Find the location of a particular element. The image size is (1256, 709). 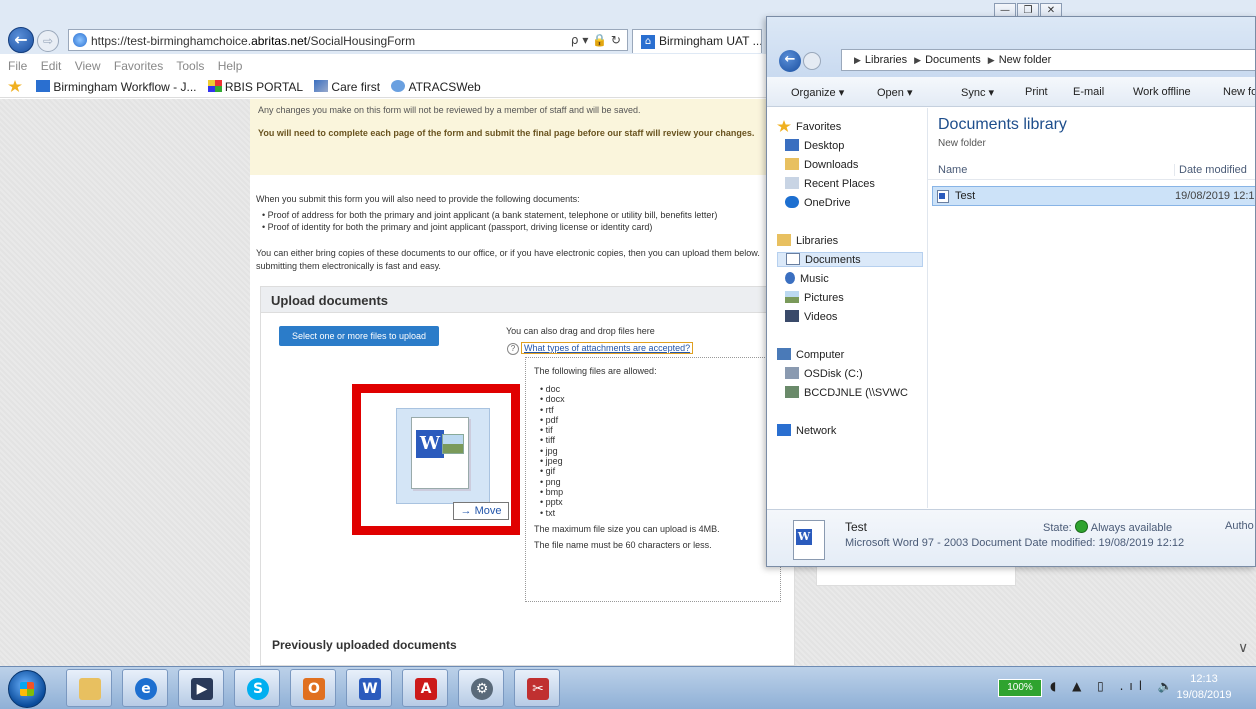

open-menu: Open ▾ is located at coordinates (895, 92).